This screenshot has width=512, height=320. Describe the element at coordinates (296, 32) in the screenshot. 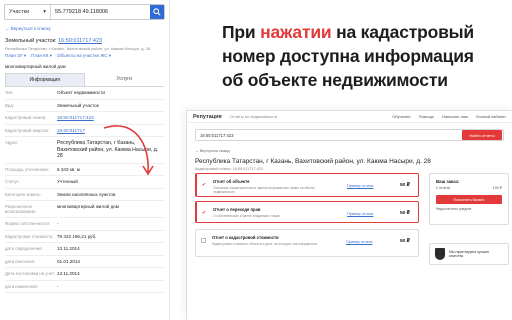

I see `headline-highlight: нажатии` at that location.